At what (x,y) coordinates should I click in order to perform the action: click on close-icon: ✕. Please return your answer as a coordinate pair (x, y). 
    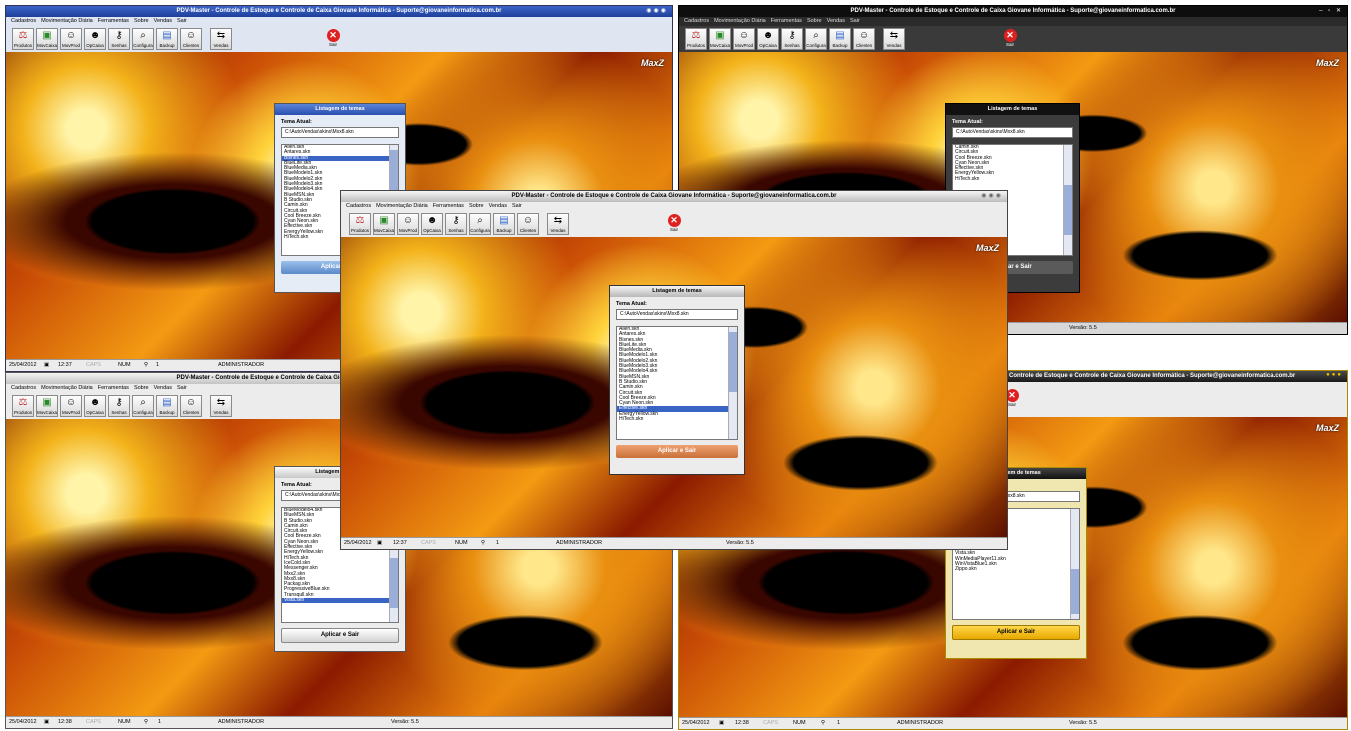
    Looking at the image, I should click on (674, 220).